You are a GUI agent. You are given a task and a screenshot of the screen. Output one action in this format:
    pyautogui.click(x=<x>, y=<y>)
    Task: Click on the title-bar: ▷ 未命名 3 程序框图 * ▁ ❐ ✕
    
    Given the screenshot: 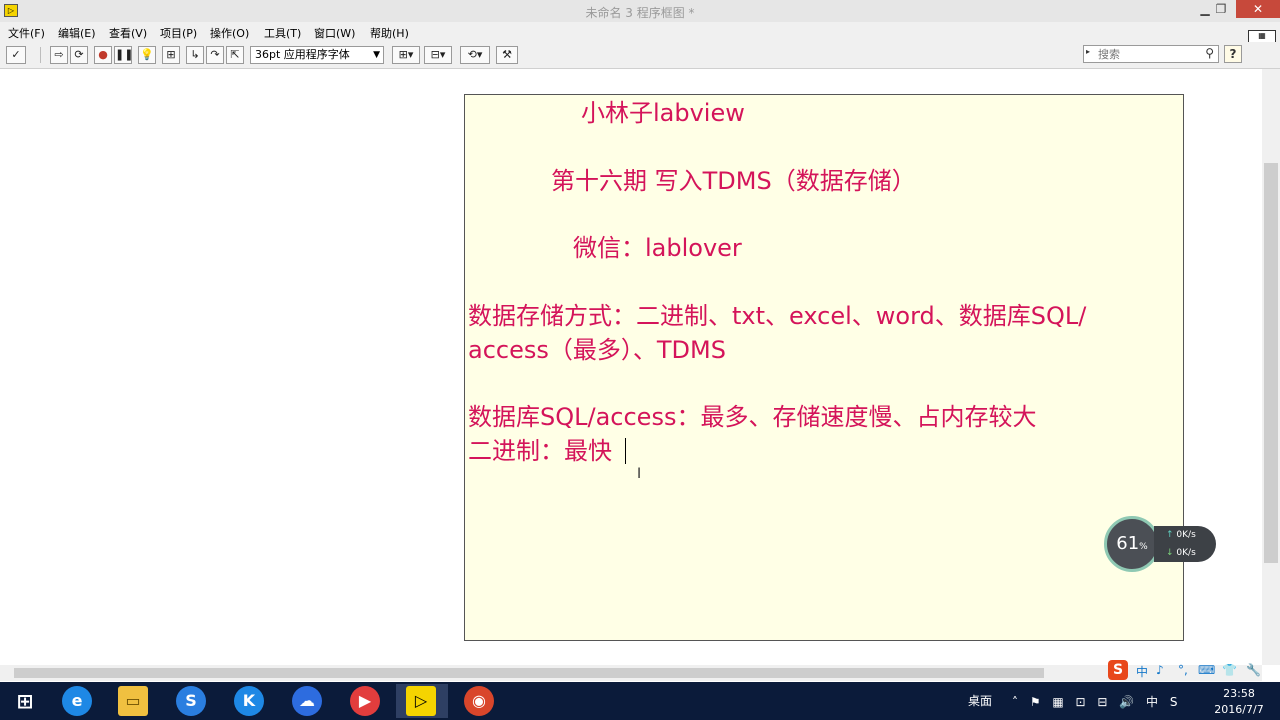 What is the action you would take?
    pyautogui.click(x=640, y=11)
    